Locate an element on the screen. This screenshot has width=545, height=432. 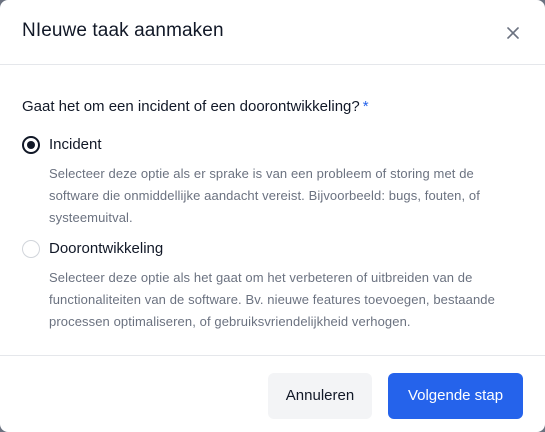
close-icon is located at coordinates (513, 33).